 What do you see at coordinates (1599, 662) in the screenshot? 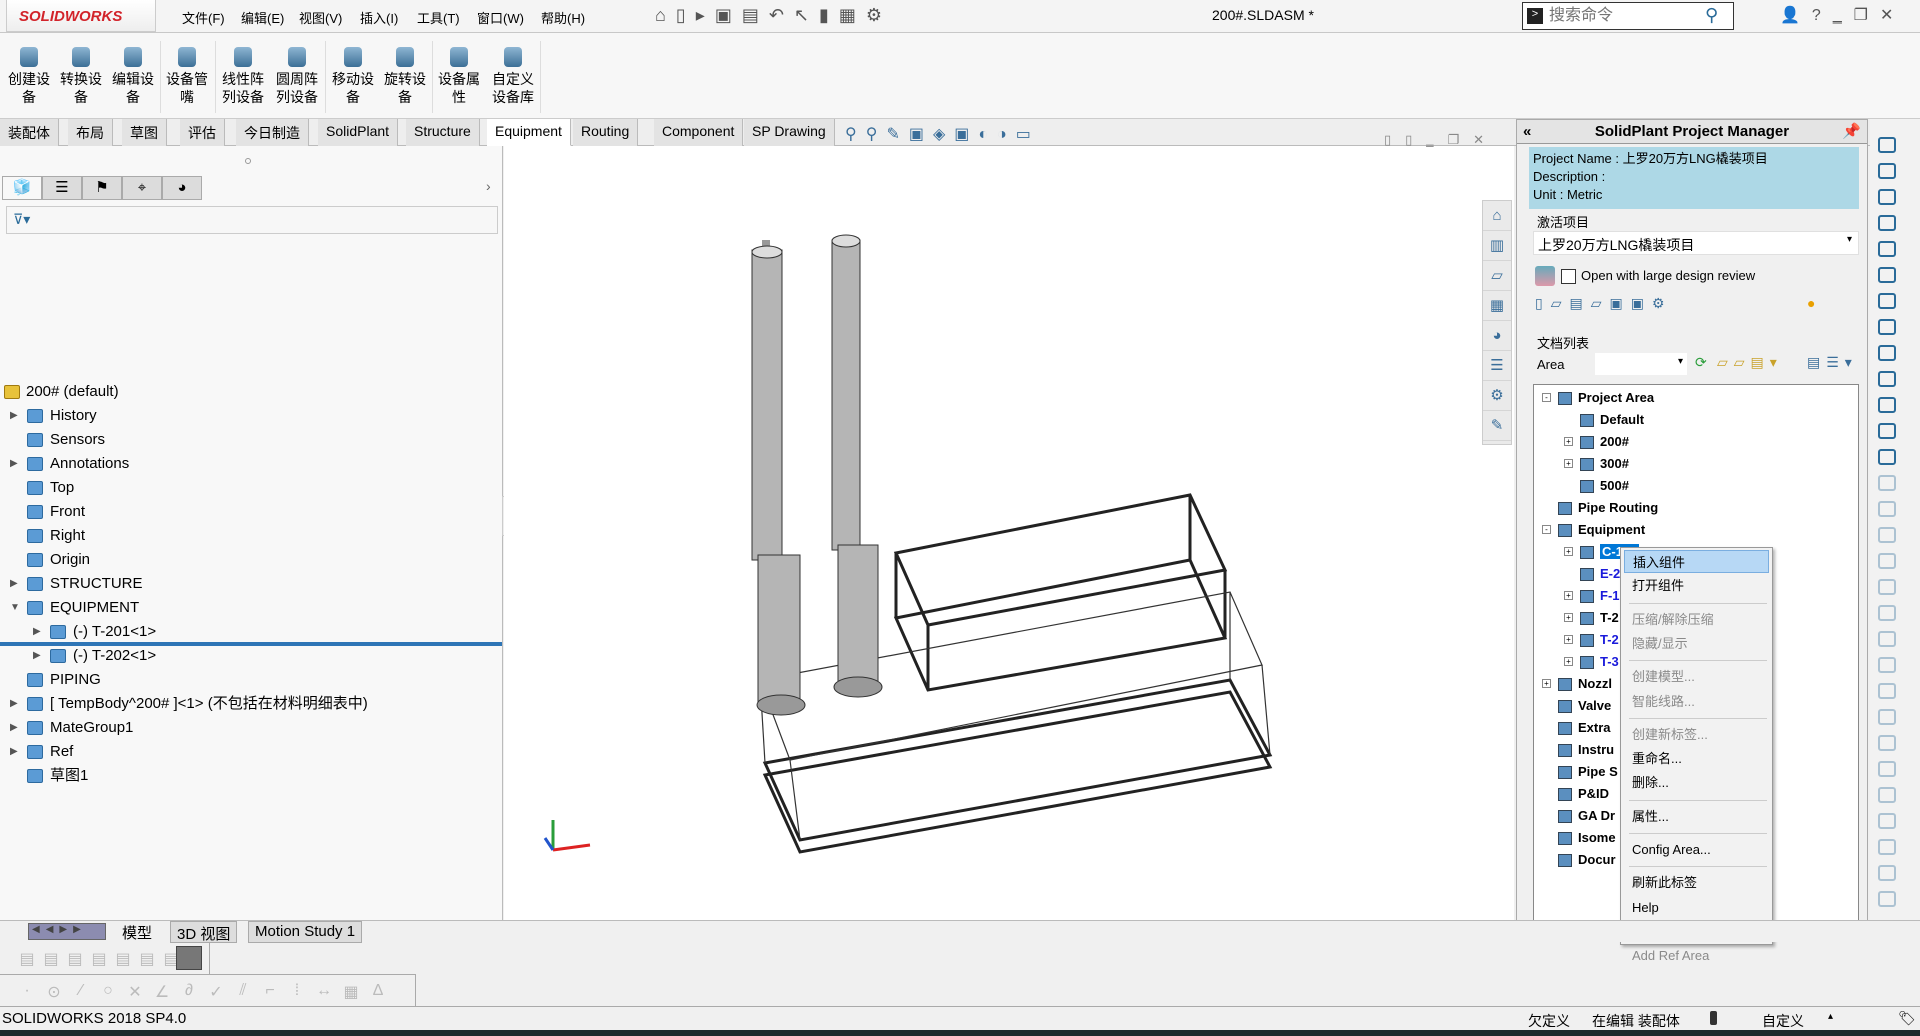
I see `project-tree-item: T-3` at bounding box center [1599, 662].